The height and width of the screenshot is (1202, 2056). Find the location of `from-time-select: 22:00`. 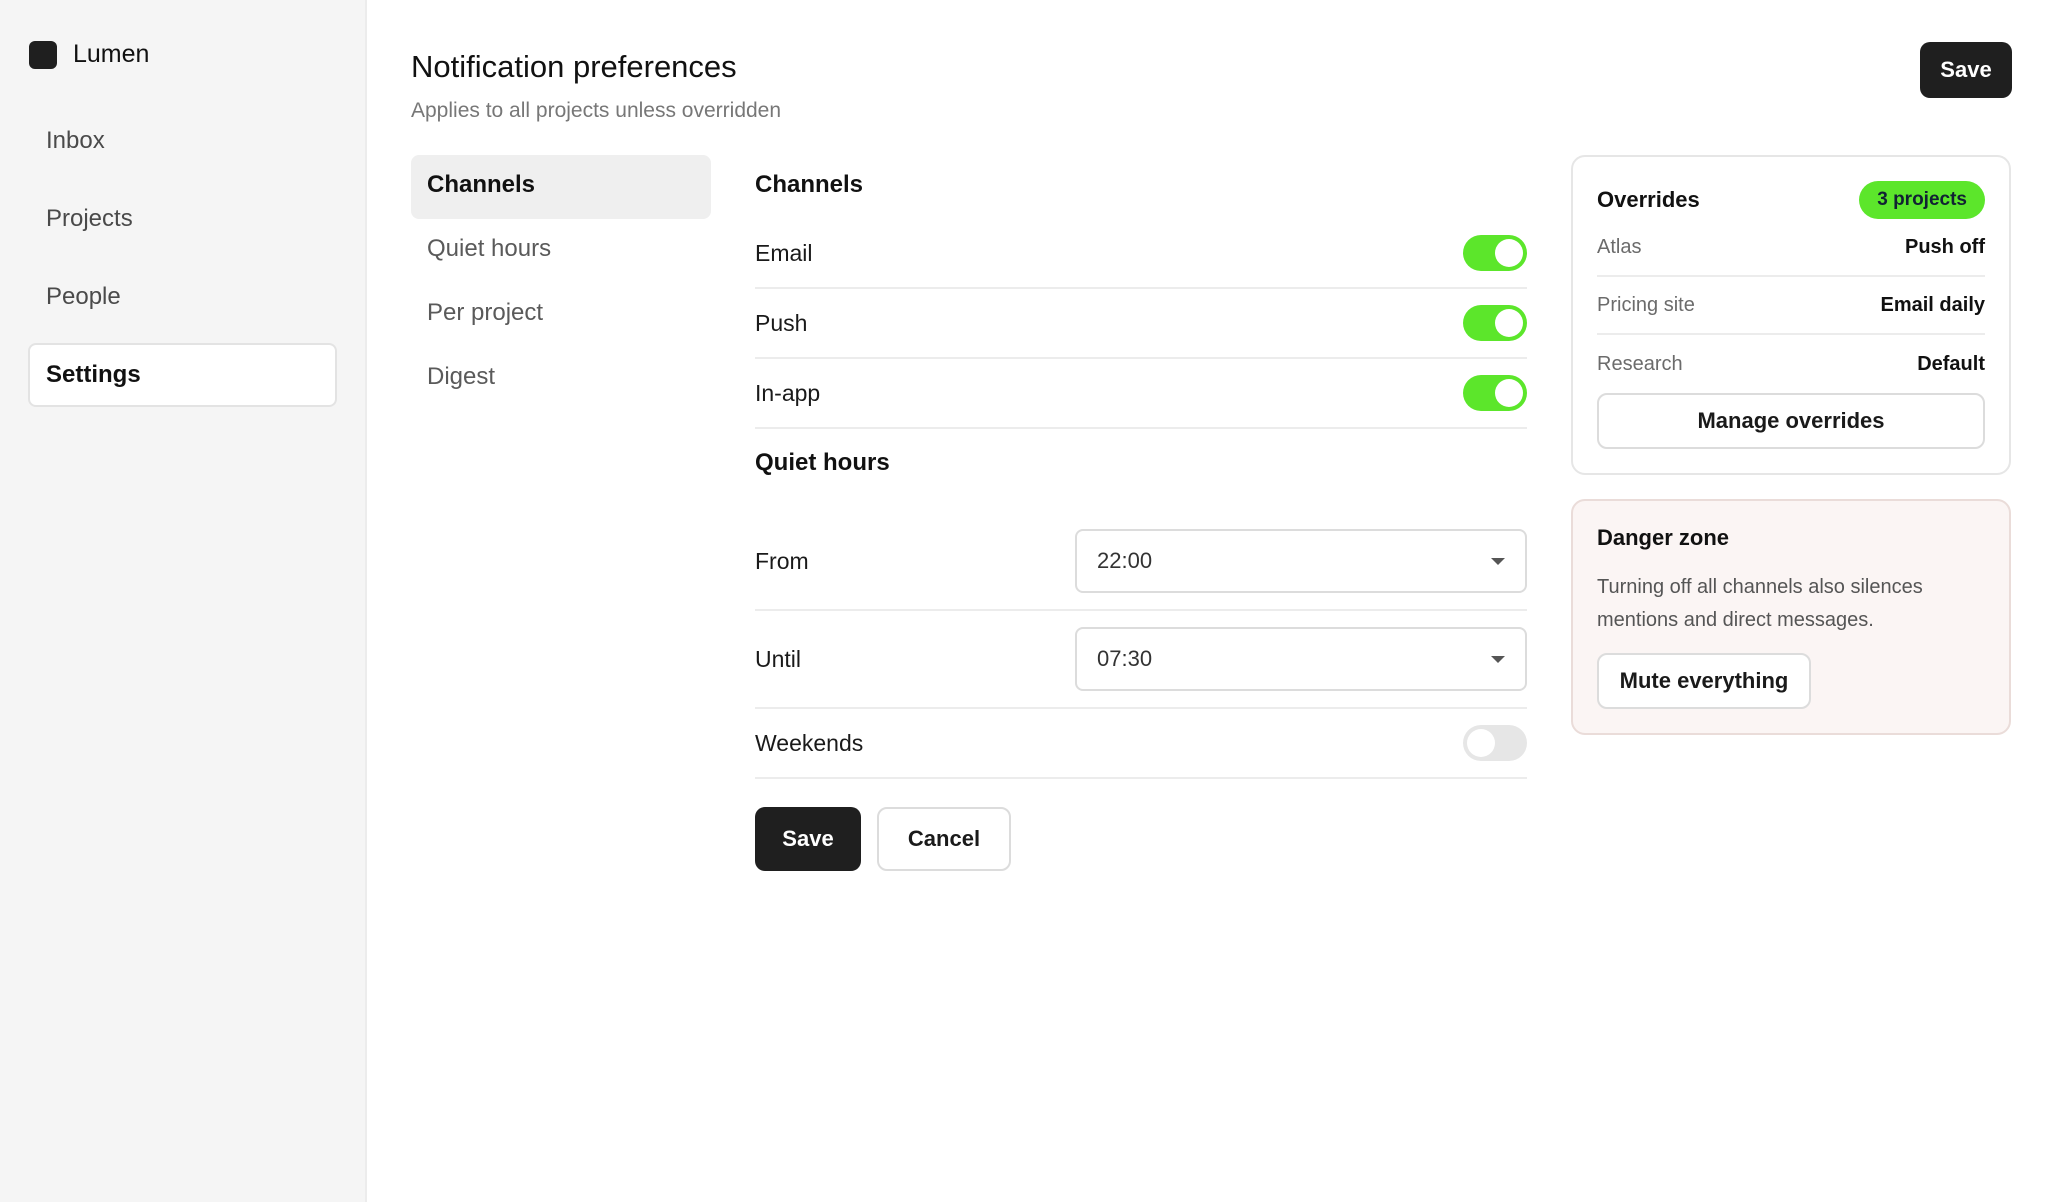

from-time-select: 22:00 is located at coordinates (1301, 561).